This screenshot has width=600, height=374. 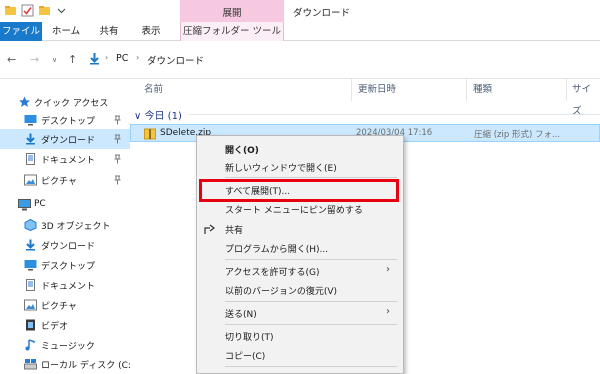 What do you see at coordinates (242, 151) in the screenshot?
I see `menu-item-label: 開く(O)` at bounding box center [242, 151].